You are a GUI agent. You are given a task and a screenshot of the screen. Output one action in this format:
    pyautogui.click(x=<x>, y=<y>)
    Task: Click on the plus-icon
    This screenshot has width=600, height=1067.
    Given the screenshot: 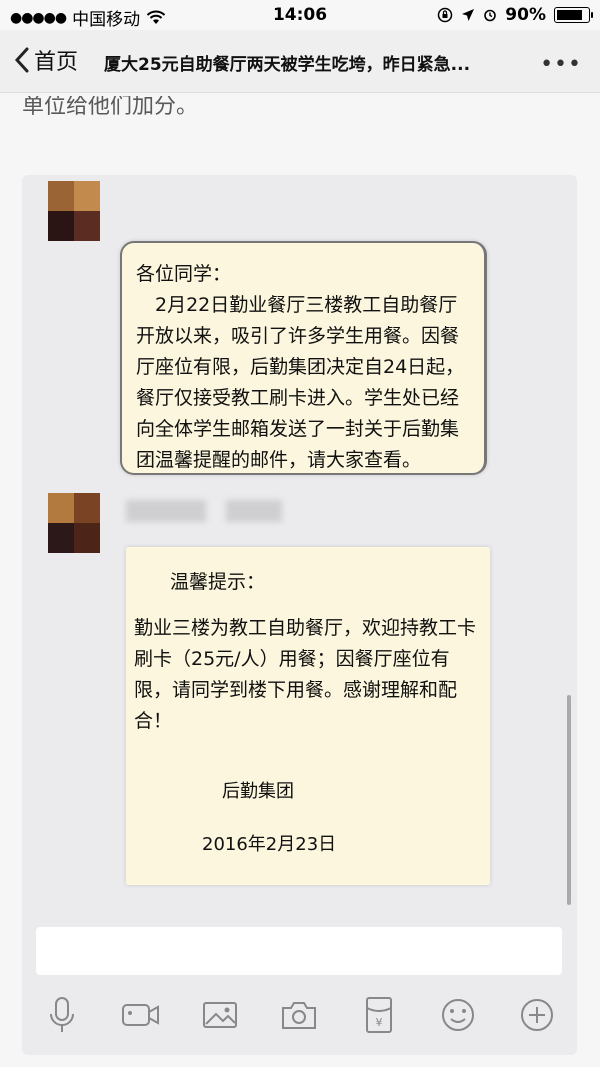 What is the action you would take?
    pyautogui.click(x=537, y=1015)
    